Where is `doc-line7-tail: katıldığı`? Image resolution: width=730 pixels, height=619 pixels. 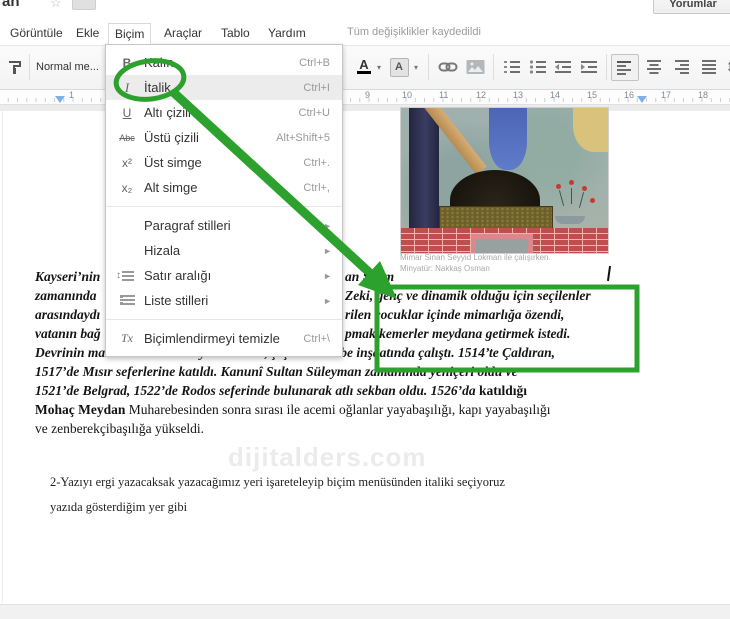 doc-line7-tail: katıldığı is located at coordinates (501, 390).